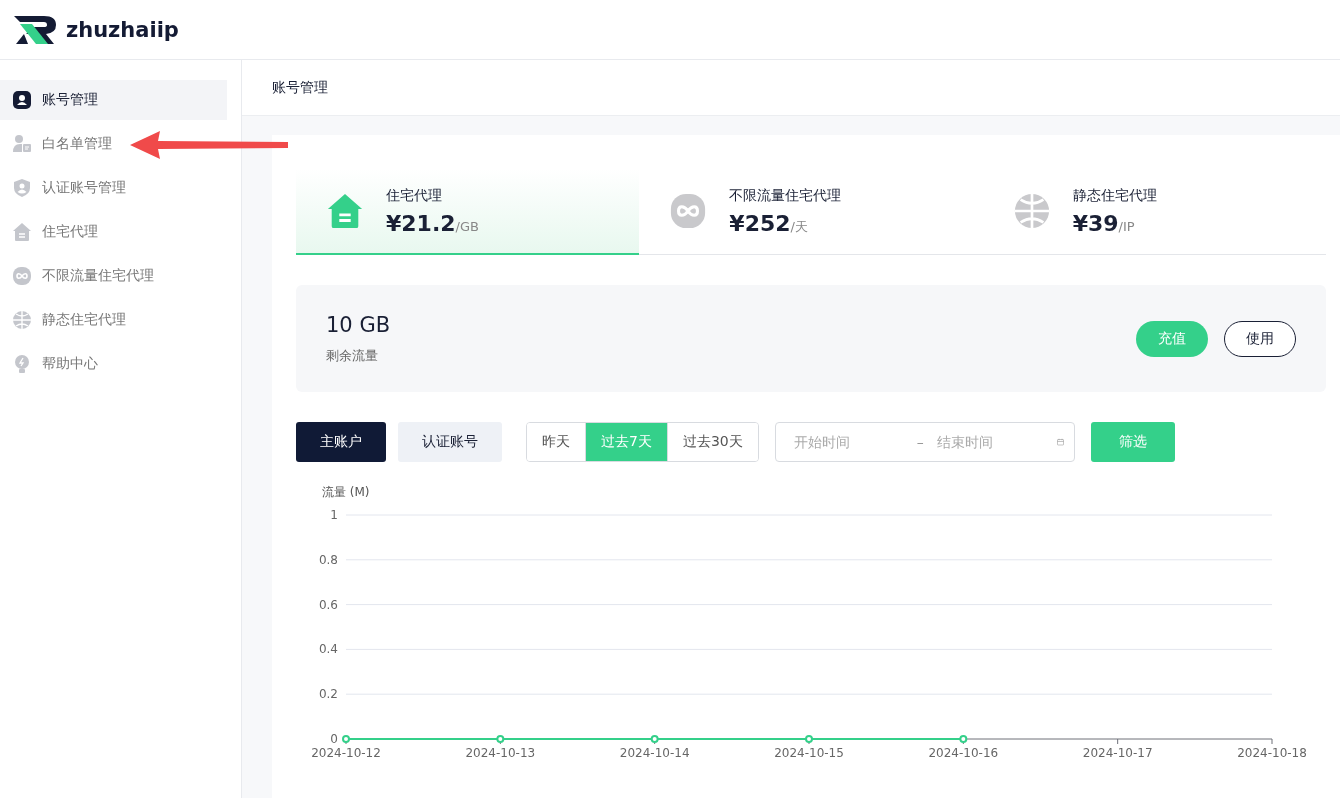 This screenshot has height=798, width=1340. What do you see at coordinates (1272, 753) in the screenshot?
I see `tick-label: 2024-10-18` at bounding box center [1272, 753].